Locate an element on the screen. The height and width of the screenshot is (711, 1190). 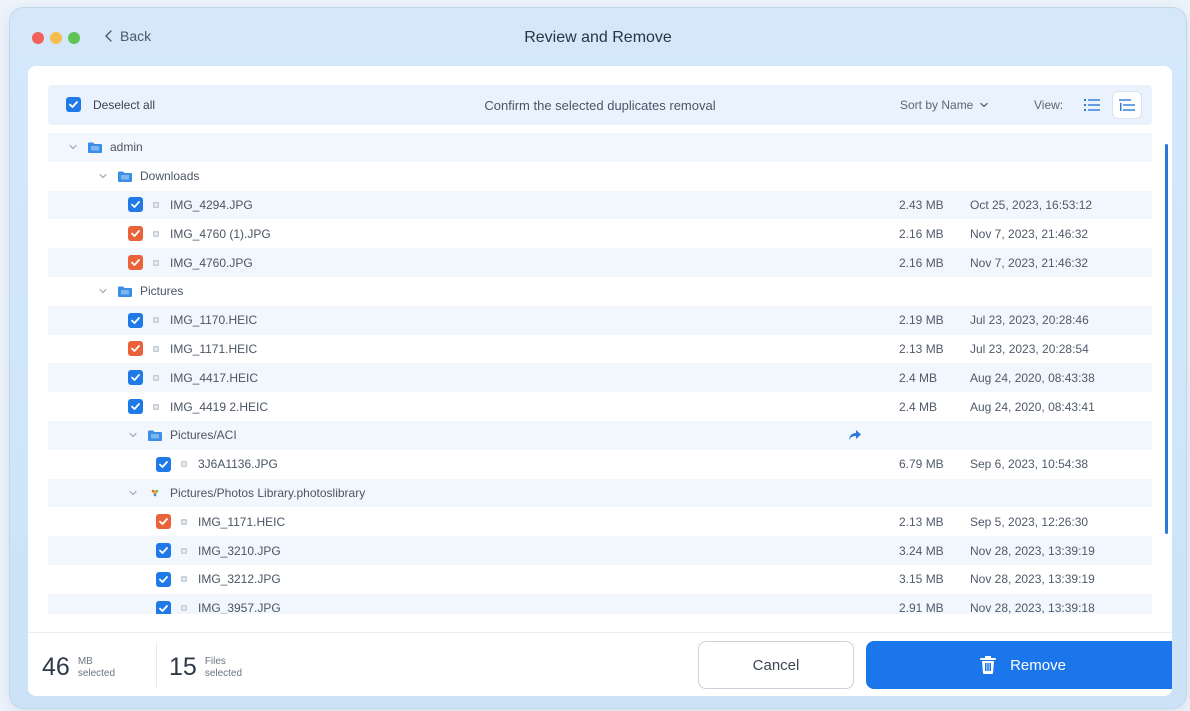
folder-name: admin is located at coordinates (126, 147).